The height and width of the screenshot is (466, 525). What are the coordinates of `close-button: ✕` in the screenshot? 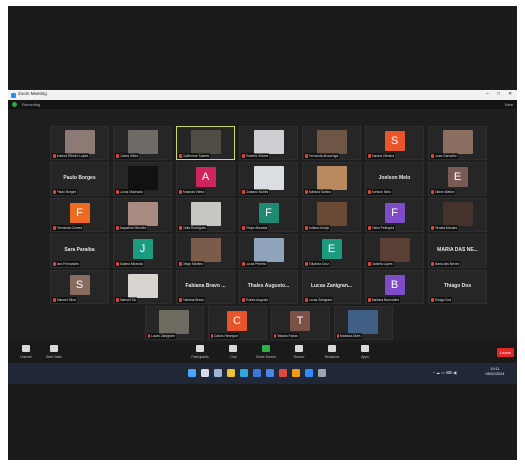 It's located at (510, 94).